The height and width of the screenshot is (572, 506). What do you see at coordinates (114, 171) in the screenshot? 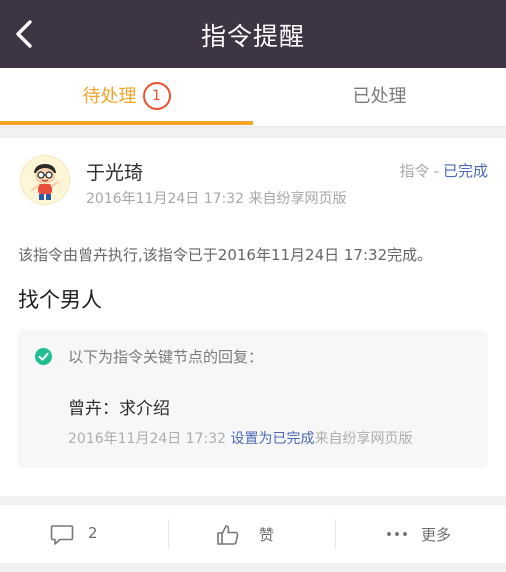
I see `author-name: 于光琦` at bounding box center [114, 171].